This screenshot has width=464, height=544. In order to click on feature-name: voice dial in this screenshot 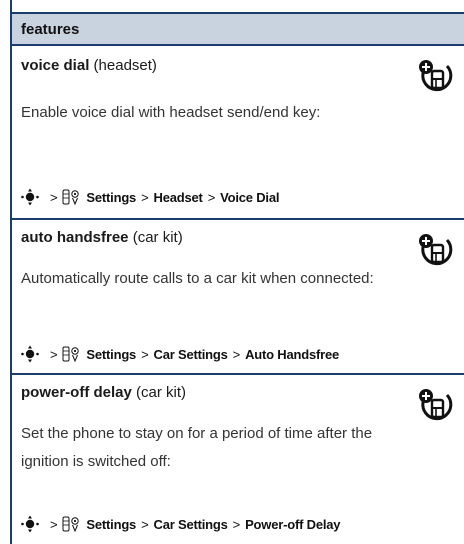, I will do `click(55, 65)`.